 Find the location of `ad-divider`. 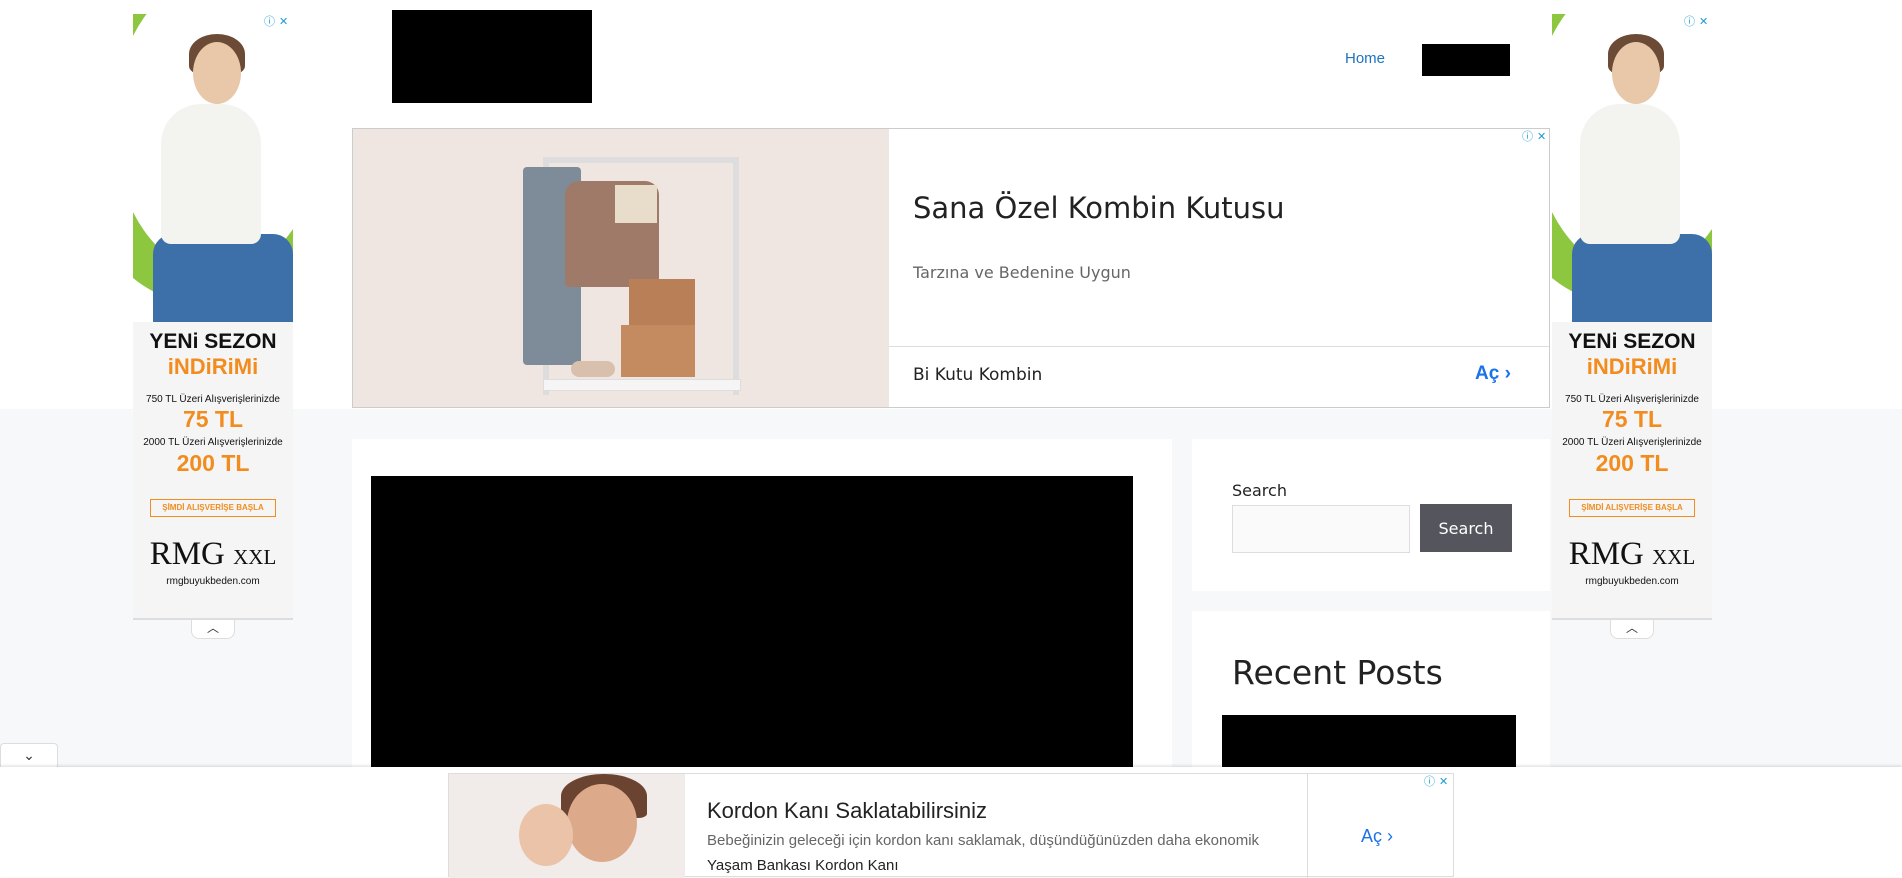

ad-divider is located at coordinates (1219, 346).